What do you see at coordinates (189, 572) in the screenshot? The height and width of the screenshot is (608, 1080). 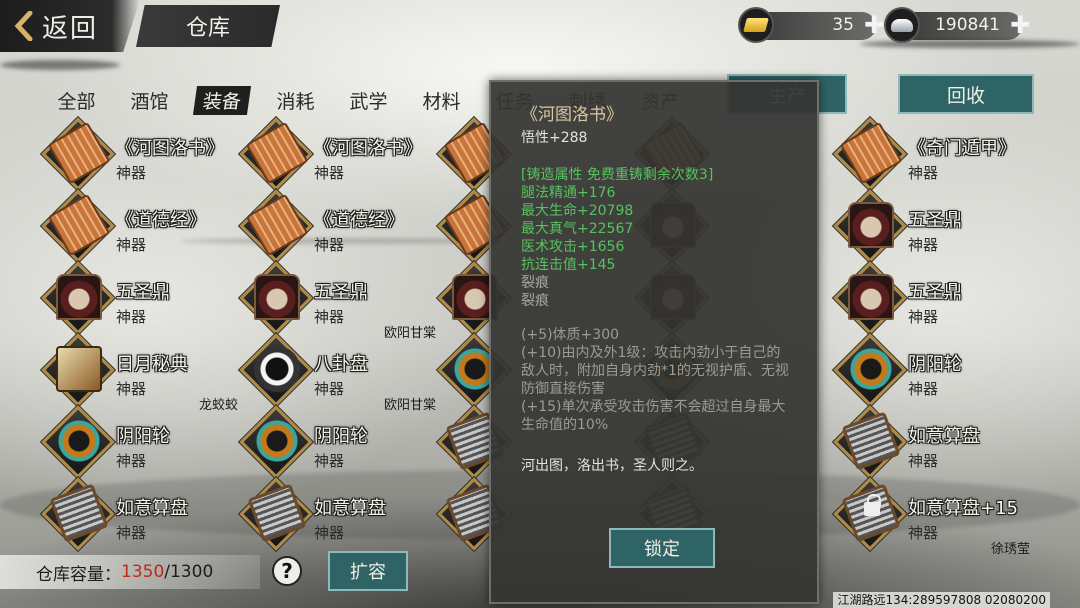 I see `capacity-total: /1300` at bounding box center [189, 572].